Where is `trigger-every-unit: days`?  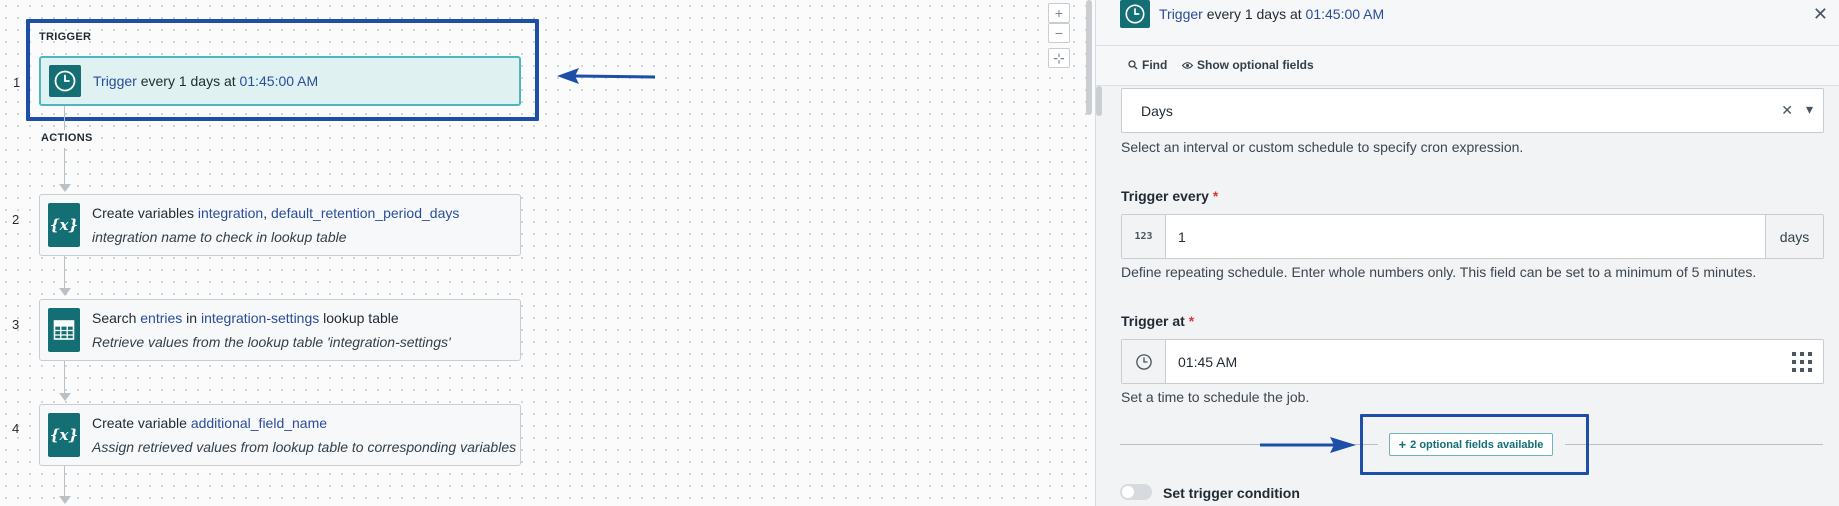 trigger-every-unit: days is located at coordinates (1794, 236).